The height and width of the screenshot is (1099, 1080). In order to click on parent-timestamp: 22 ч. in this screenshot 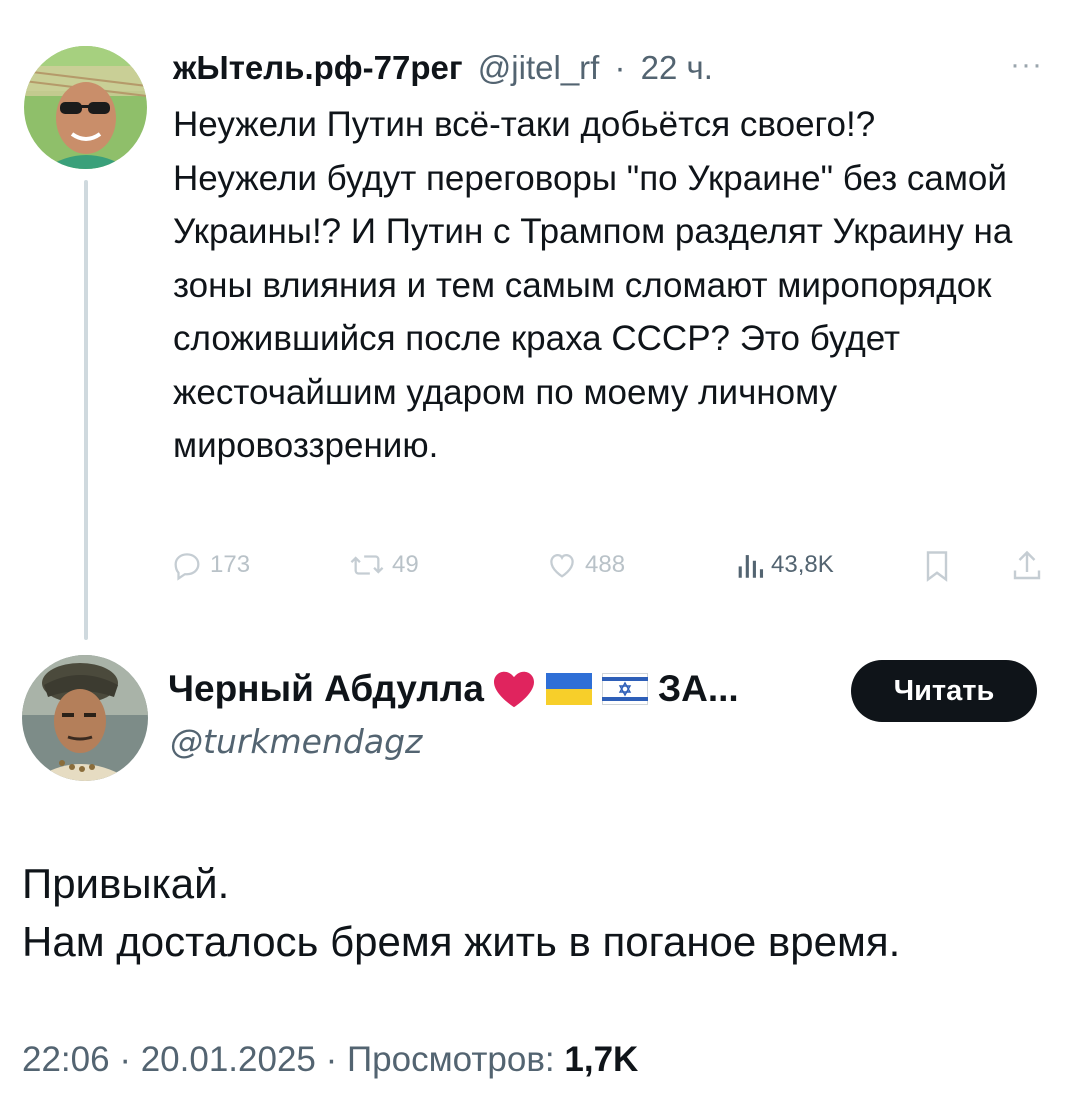, I will do `click(677, 67)`.